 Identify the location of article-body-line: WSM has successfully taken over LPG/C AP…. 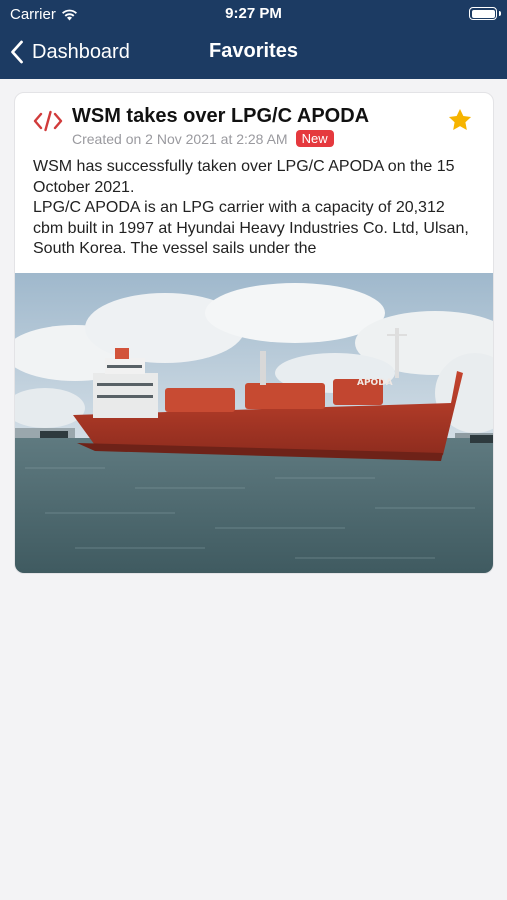
(244, 177).